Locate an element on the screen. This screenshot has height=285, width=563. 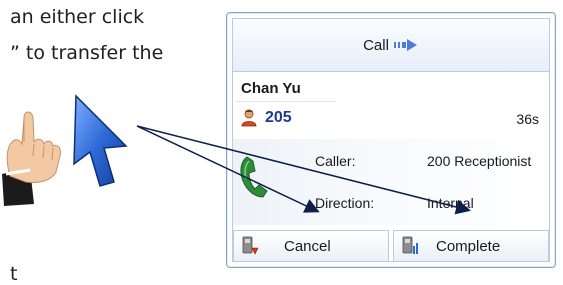
tutorial-text-line: ” to transfer the is located at coordinates (87, 53).